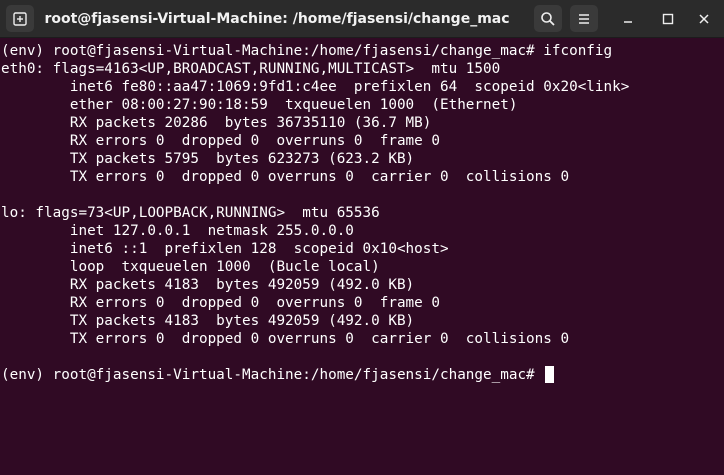  I want to click on minimize-button, so click(628, 18).